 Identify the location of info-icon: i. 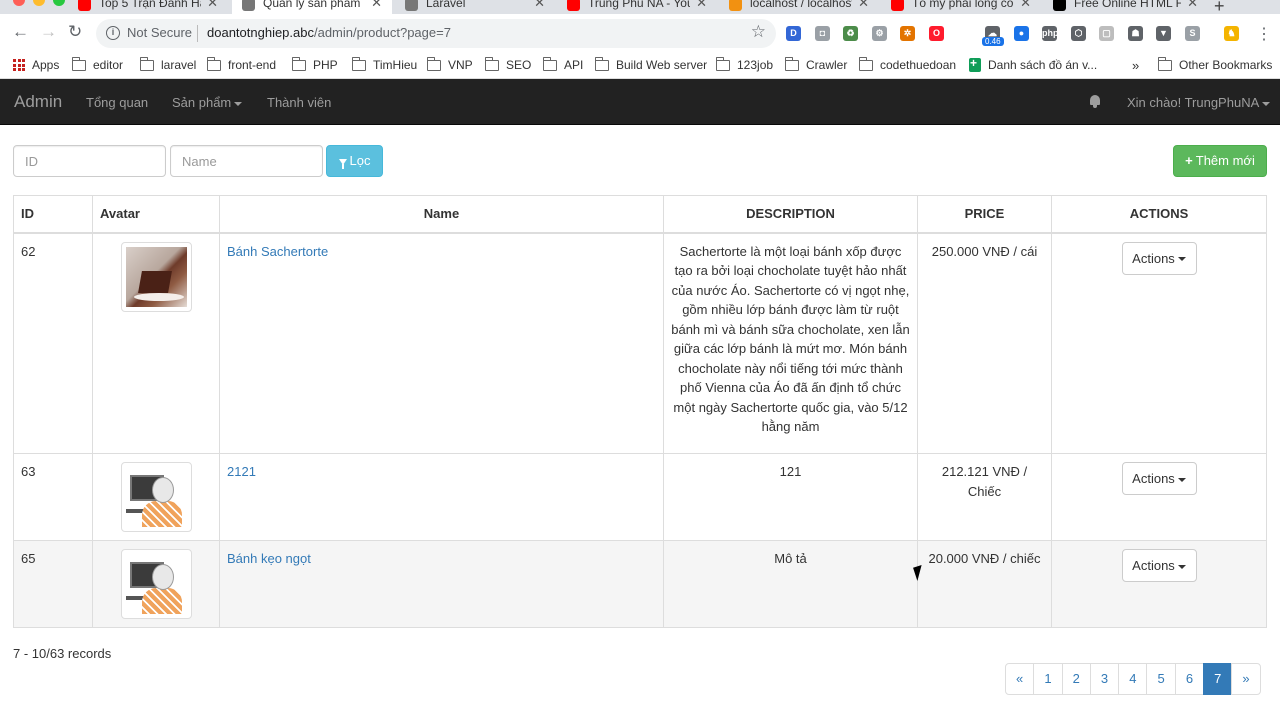
(113, 33).